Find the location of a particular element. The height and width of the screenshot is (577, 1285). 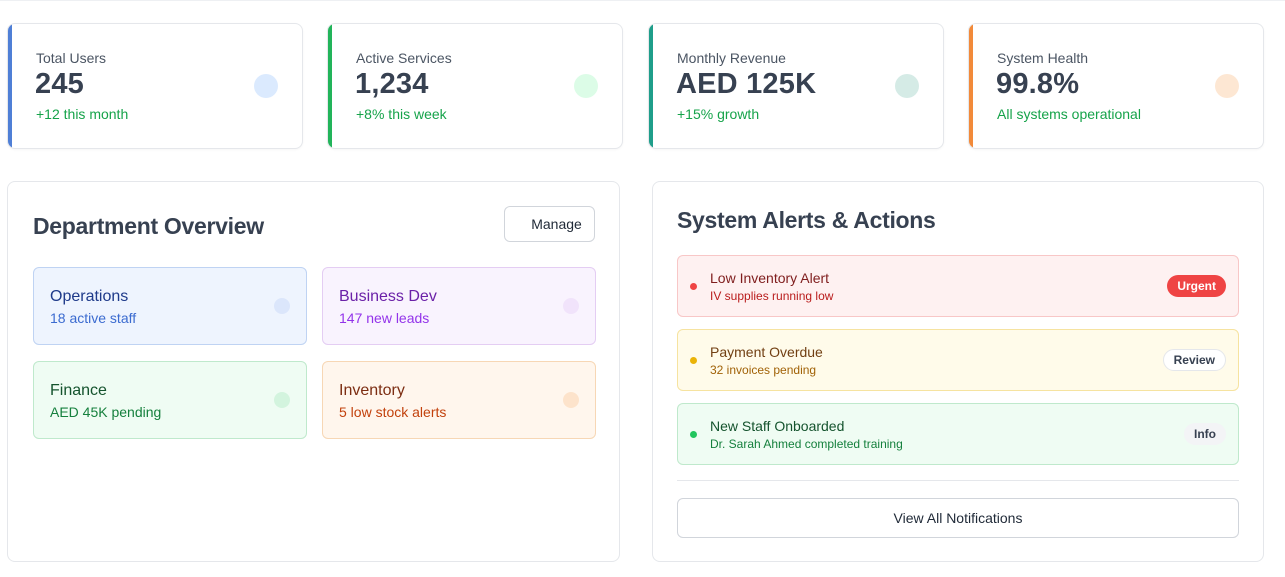

department-detail: AED 45K pending is located at coordinates (106, 412).